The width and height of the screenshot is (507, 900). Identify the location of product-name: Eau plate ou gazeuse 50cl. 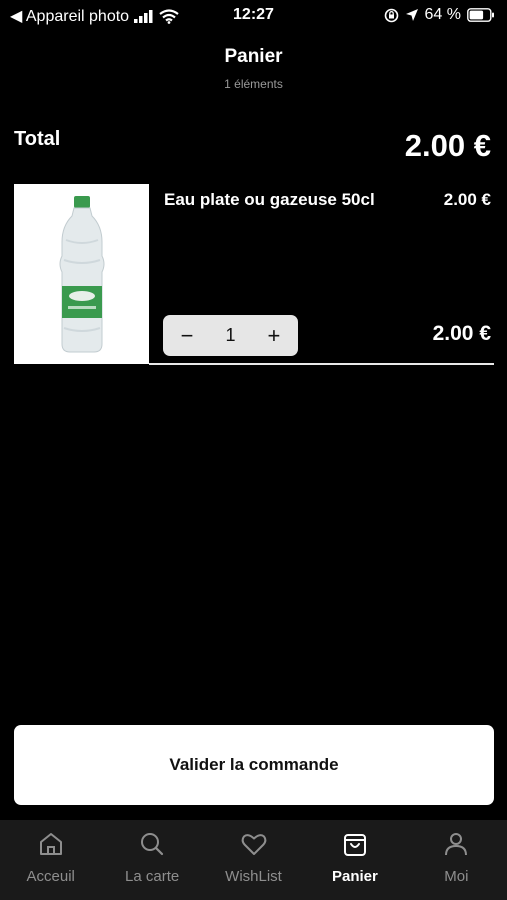
(269, 199).